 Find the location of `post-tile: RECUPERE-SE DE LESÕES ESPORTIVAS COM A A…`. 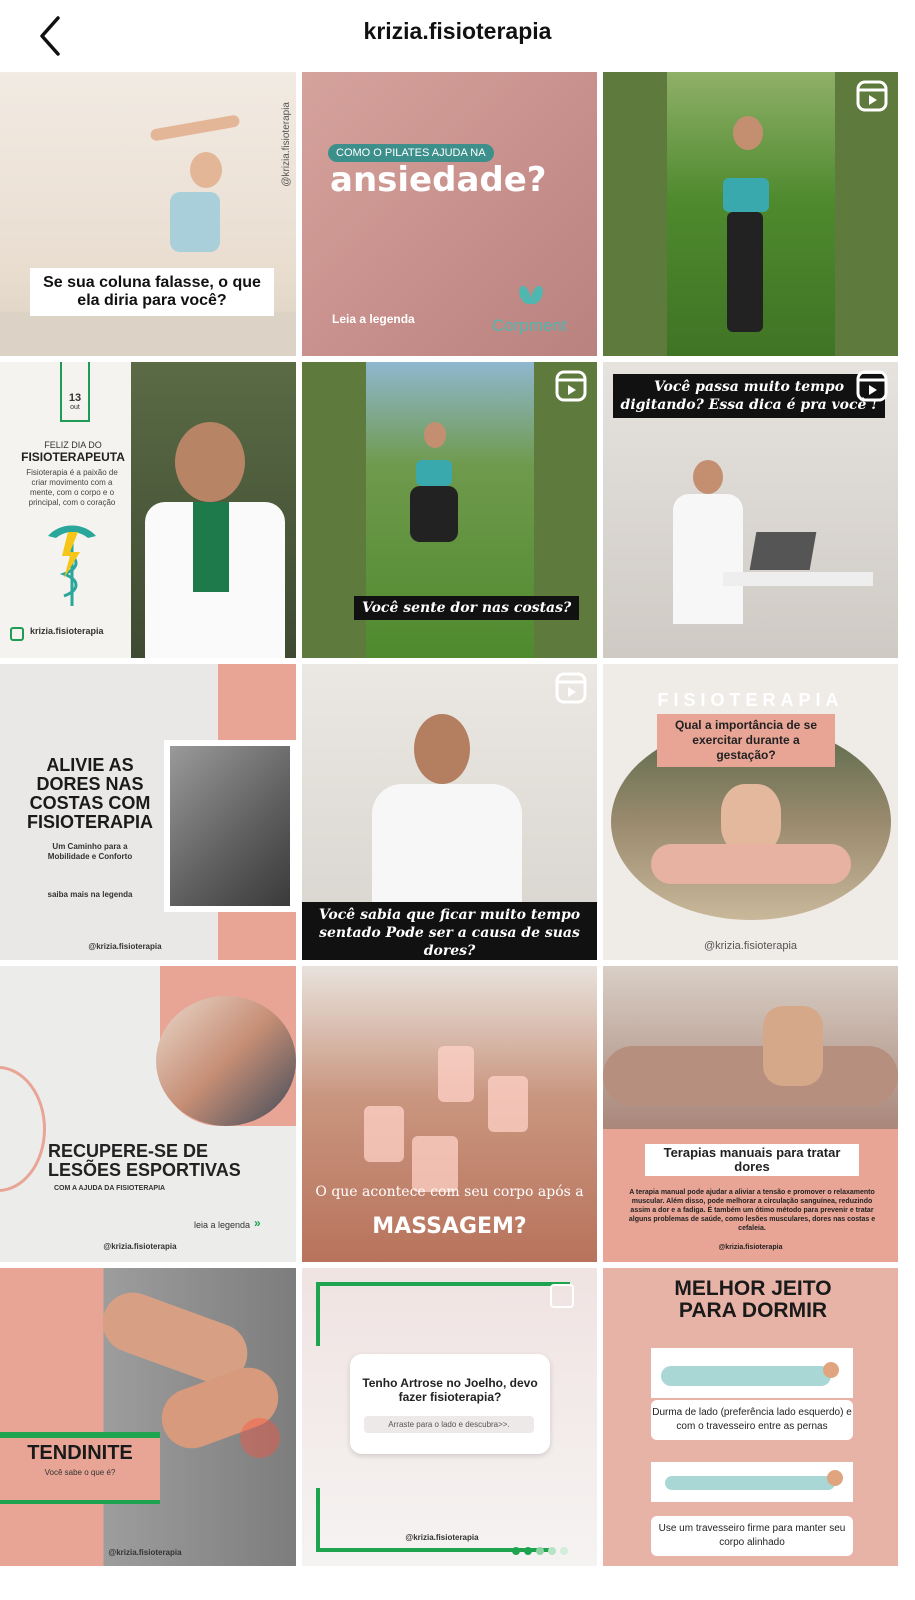

post-tile: RECUPERE-SE DE LESÕES ESPORTIVAS COM A A… is located at coordinates (148, 1114).